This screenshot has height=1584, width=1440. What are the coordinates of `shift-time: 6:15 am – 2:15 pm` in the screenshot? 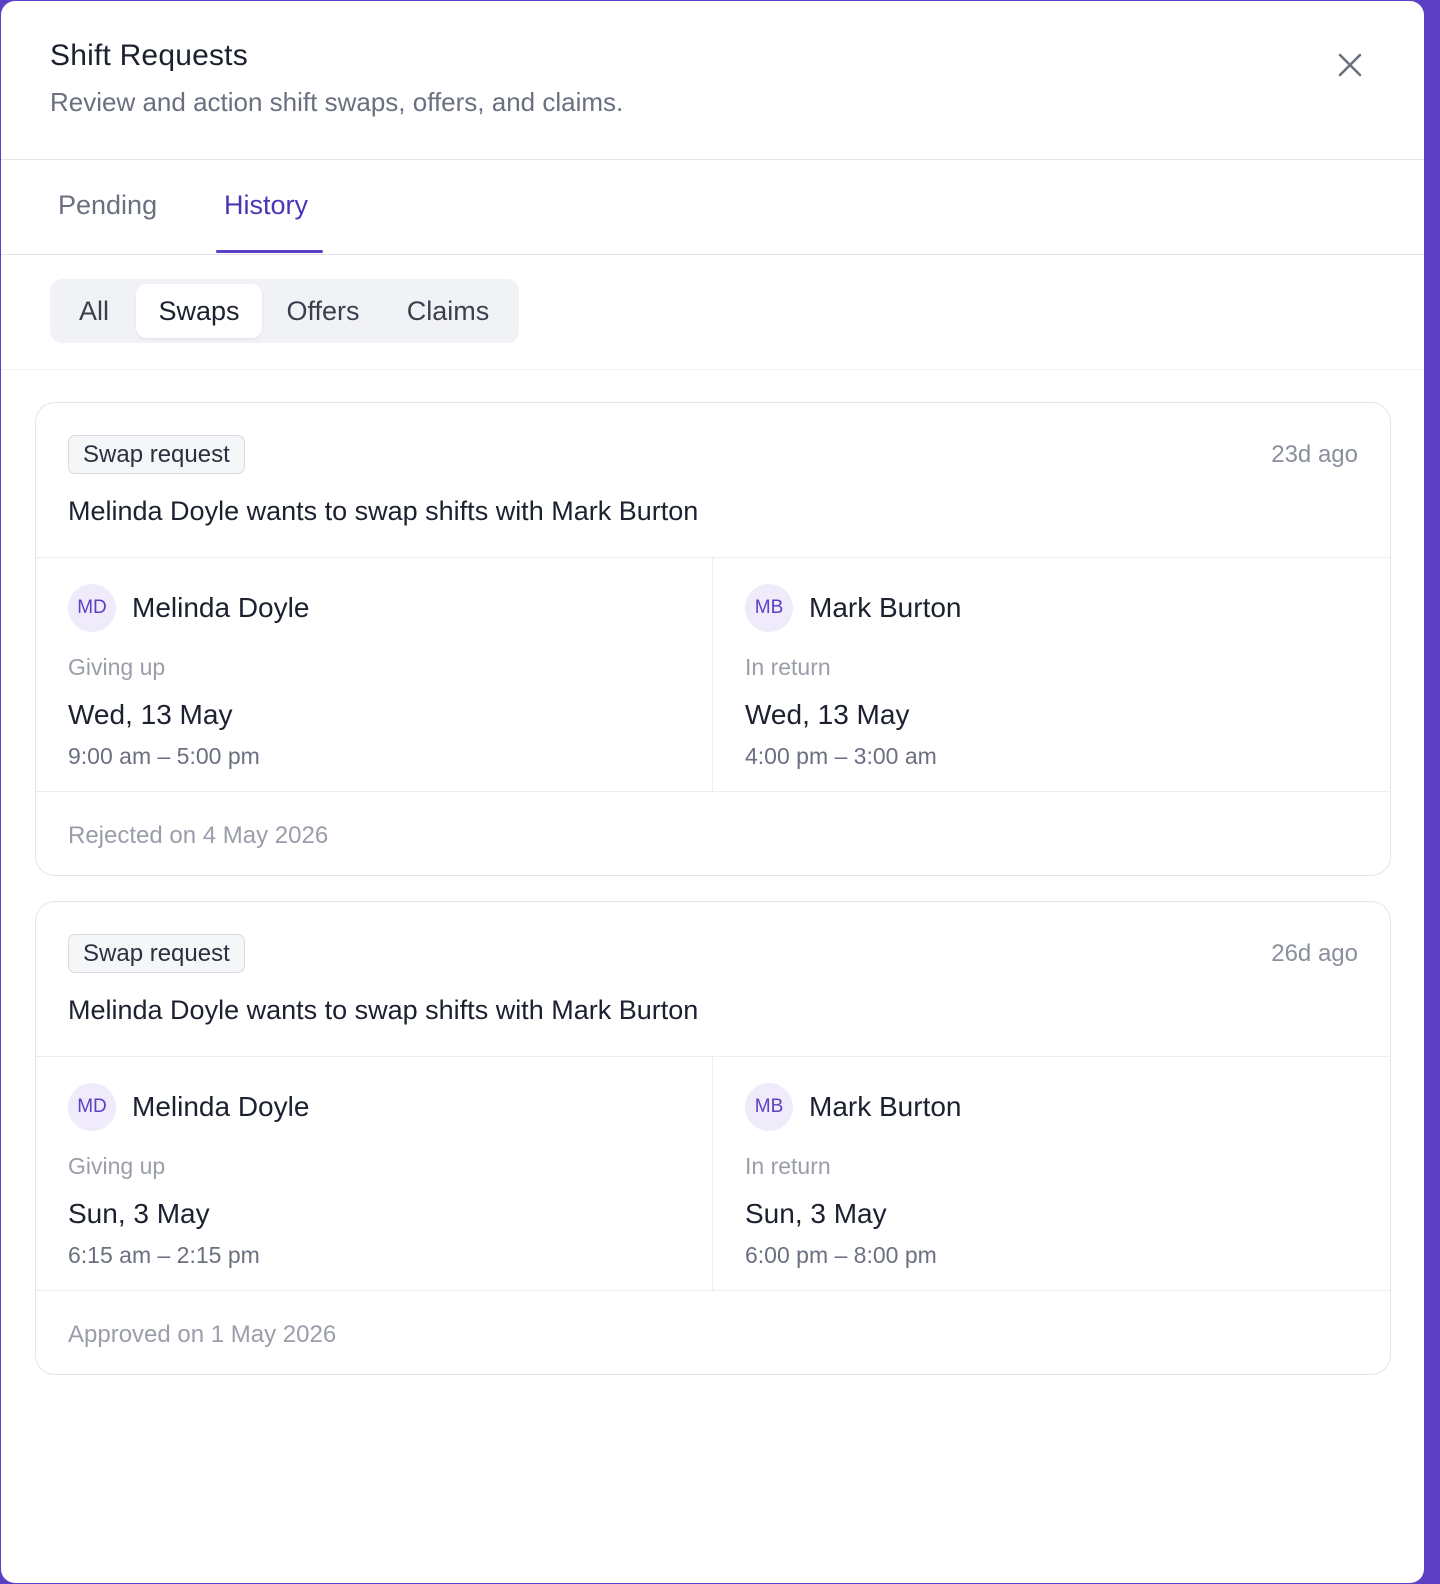 It's located at (164, 1255).